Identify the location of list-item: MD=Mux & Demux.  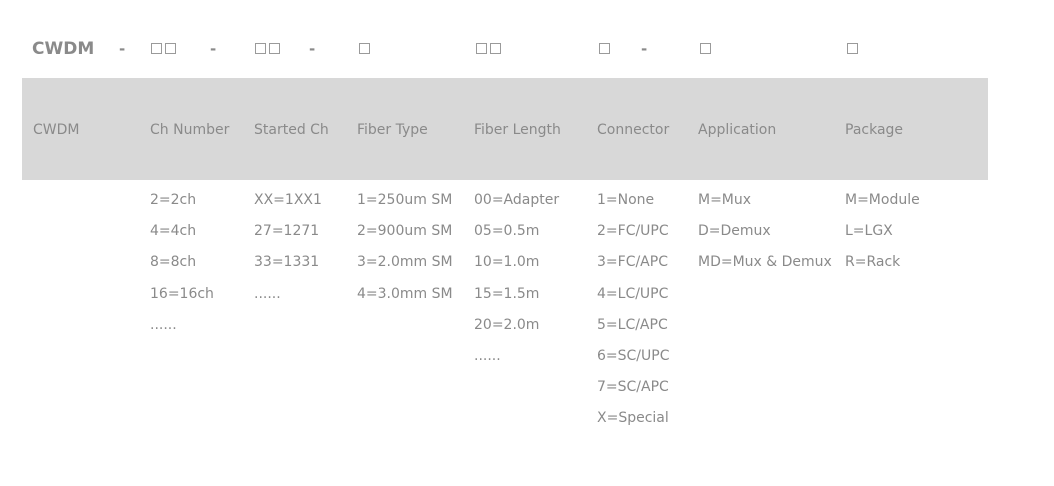
(765, 262).